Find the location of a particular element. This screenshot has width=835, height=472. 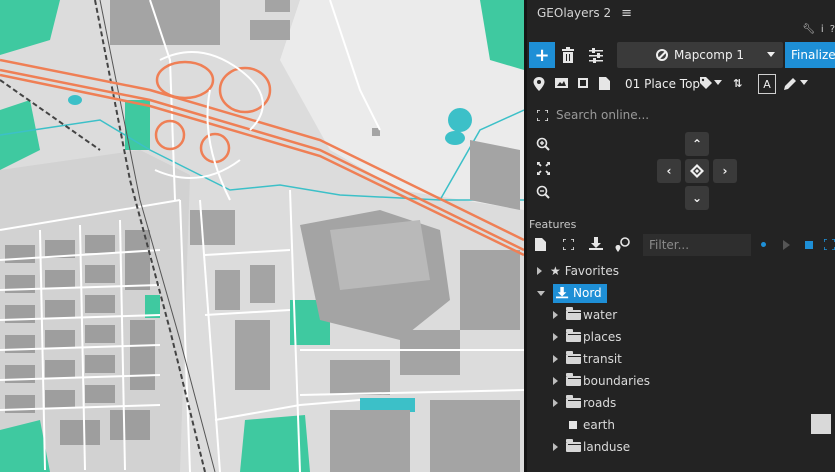

tree-item-earth: earth is located at coordinates (592, 425).